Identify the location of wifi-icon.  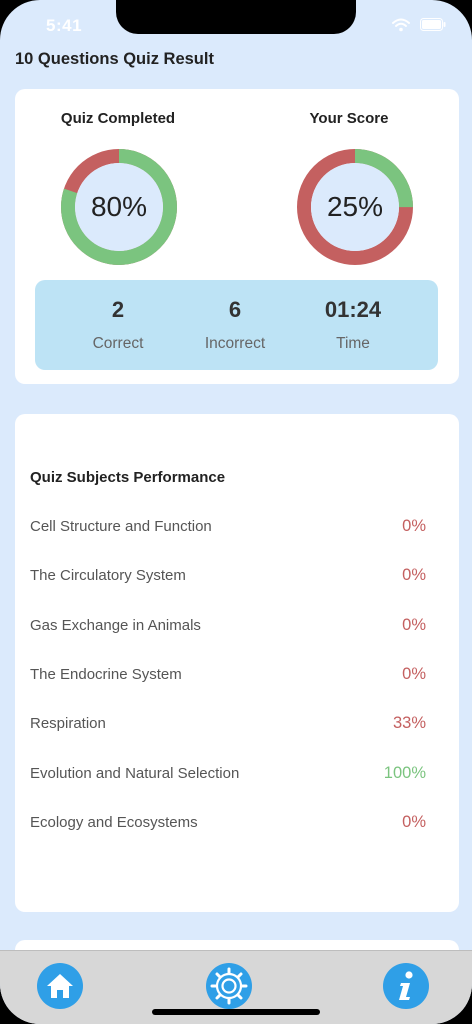
(401, 25).